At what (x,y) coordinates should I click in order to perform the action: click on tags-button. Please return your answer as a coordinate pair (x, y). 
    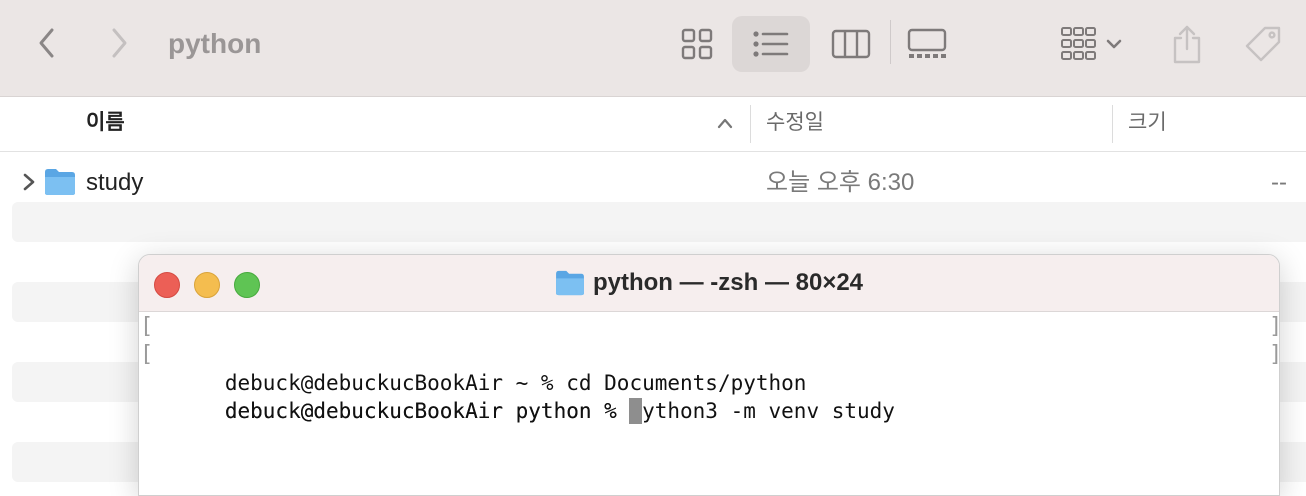
    Looking at the image, I should click on (1263, 44).